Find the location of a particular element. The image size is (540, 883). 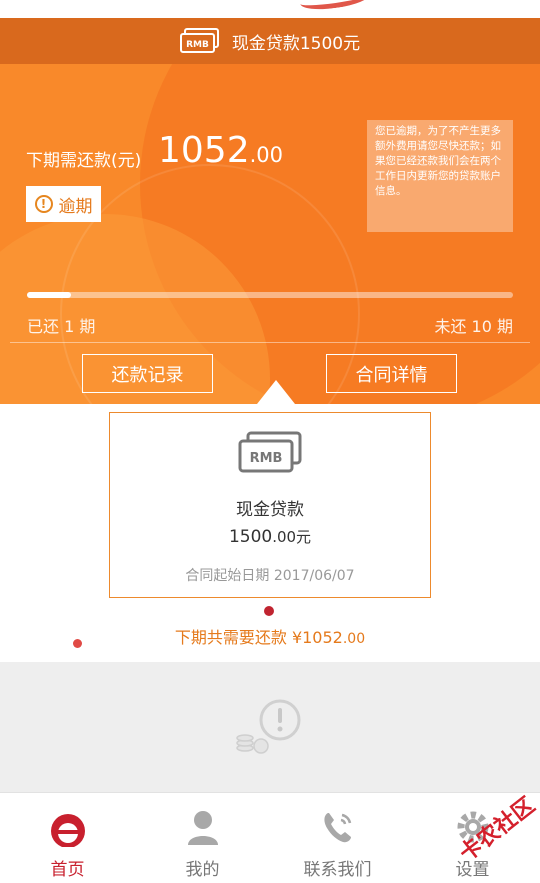

repayment-progress-fill is located at coordinates (49, 295).